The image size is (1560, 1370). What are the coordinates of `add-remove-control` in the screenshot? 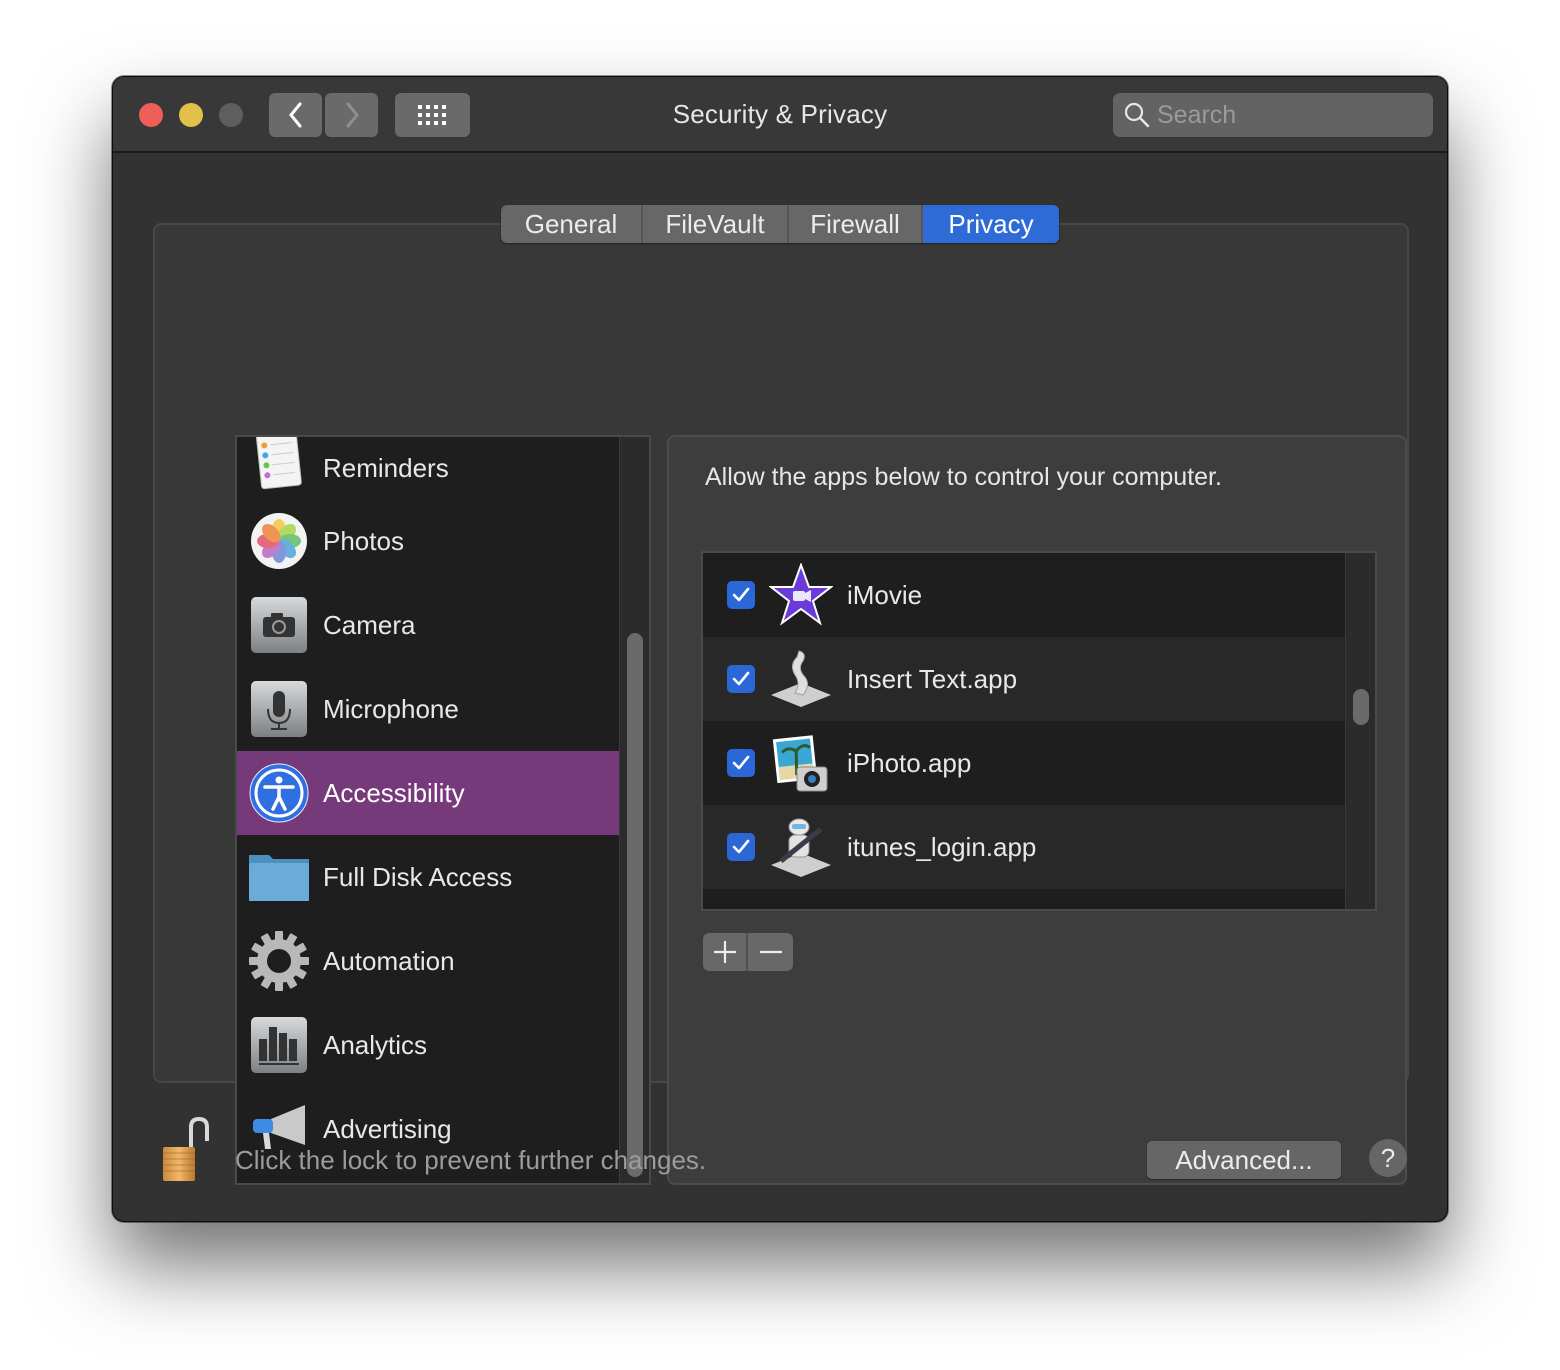 It's located at (748, 952).